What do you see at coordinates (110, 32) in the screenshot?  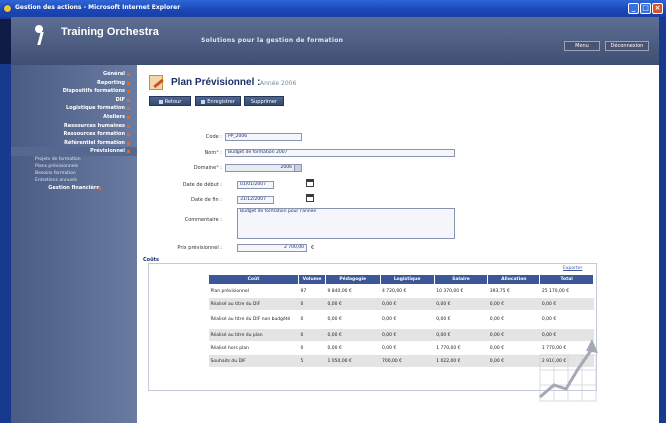 I see `brand-name: Training Orchestra` at bounding box center [110, 32].